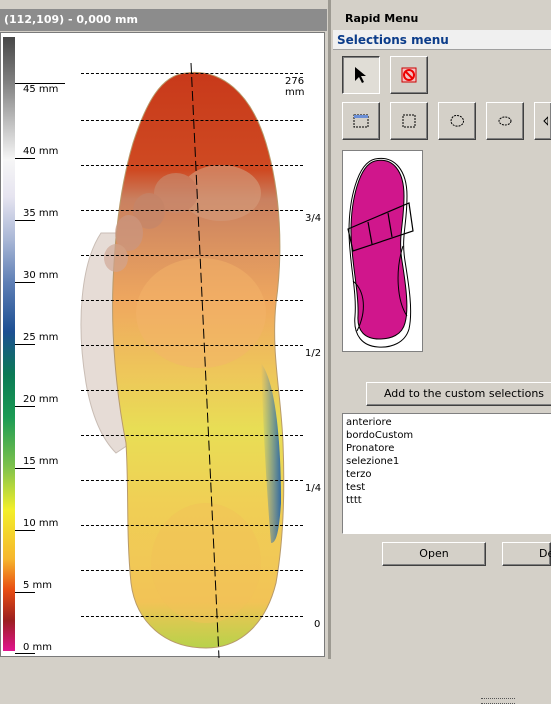 This screenshot has width=551, height=704. I want to click on more-tools-button, so click(542, 121).